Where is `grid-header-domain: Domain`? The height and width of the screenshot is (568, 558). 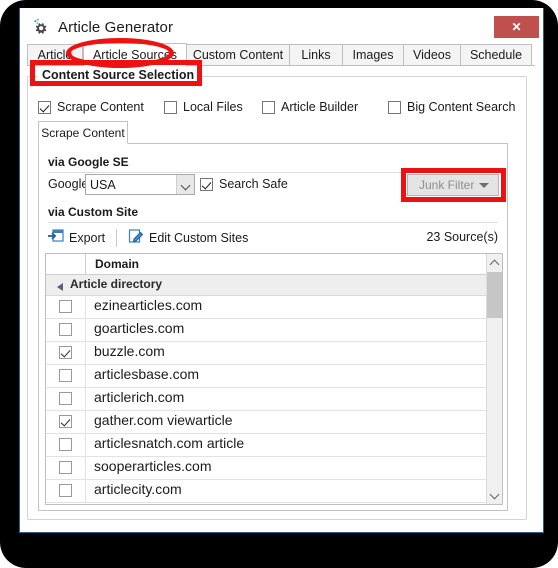
grid-header-domain: Domain is located at coordinates (287, 264).